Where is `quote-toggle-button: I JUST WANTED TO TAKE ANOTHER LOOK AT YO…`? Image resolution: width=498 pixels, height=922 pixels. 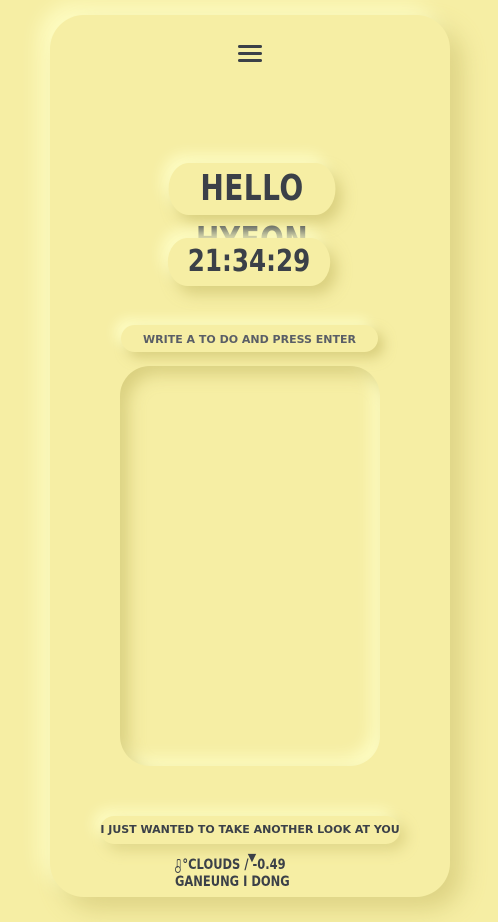
quote-toggle-button: I JUST WANTED TO TAKE ANOTHER LOOK AT YO… is located at coordinates (250, 840).